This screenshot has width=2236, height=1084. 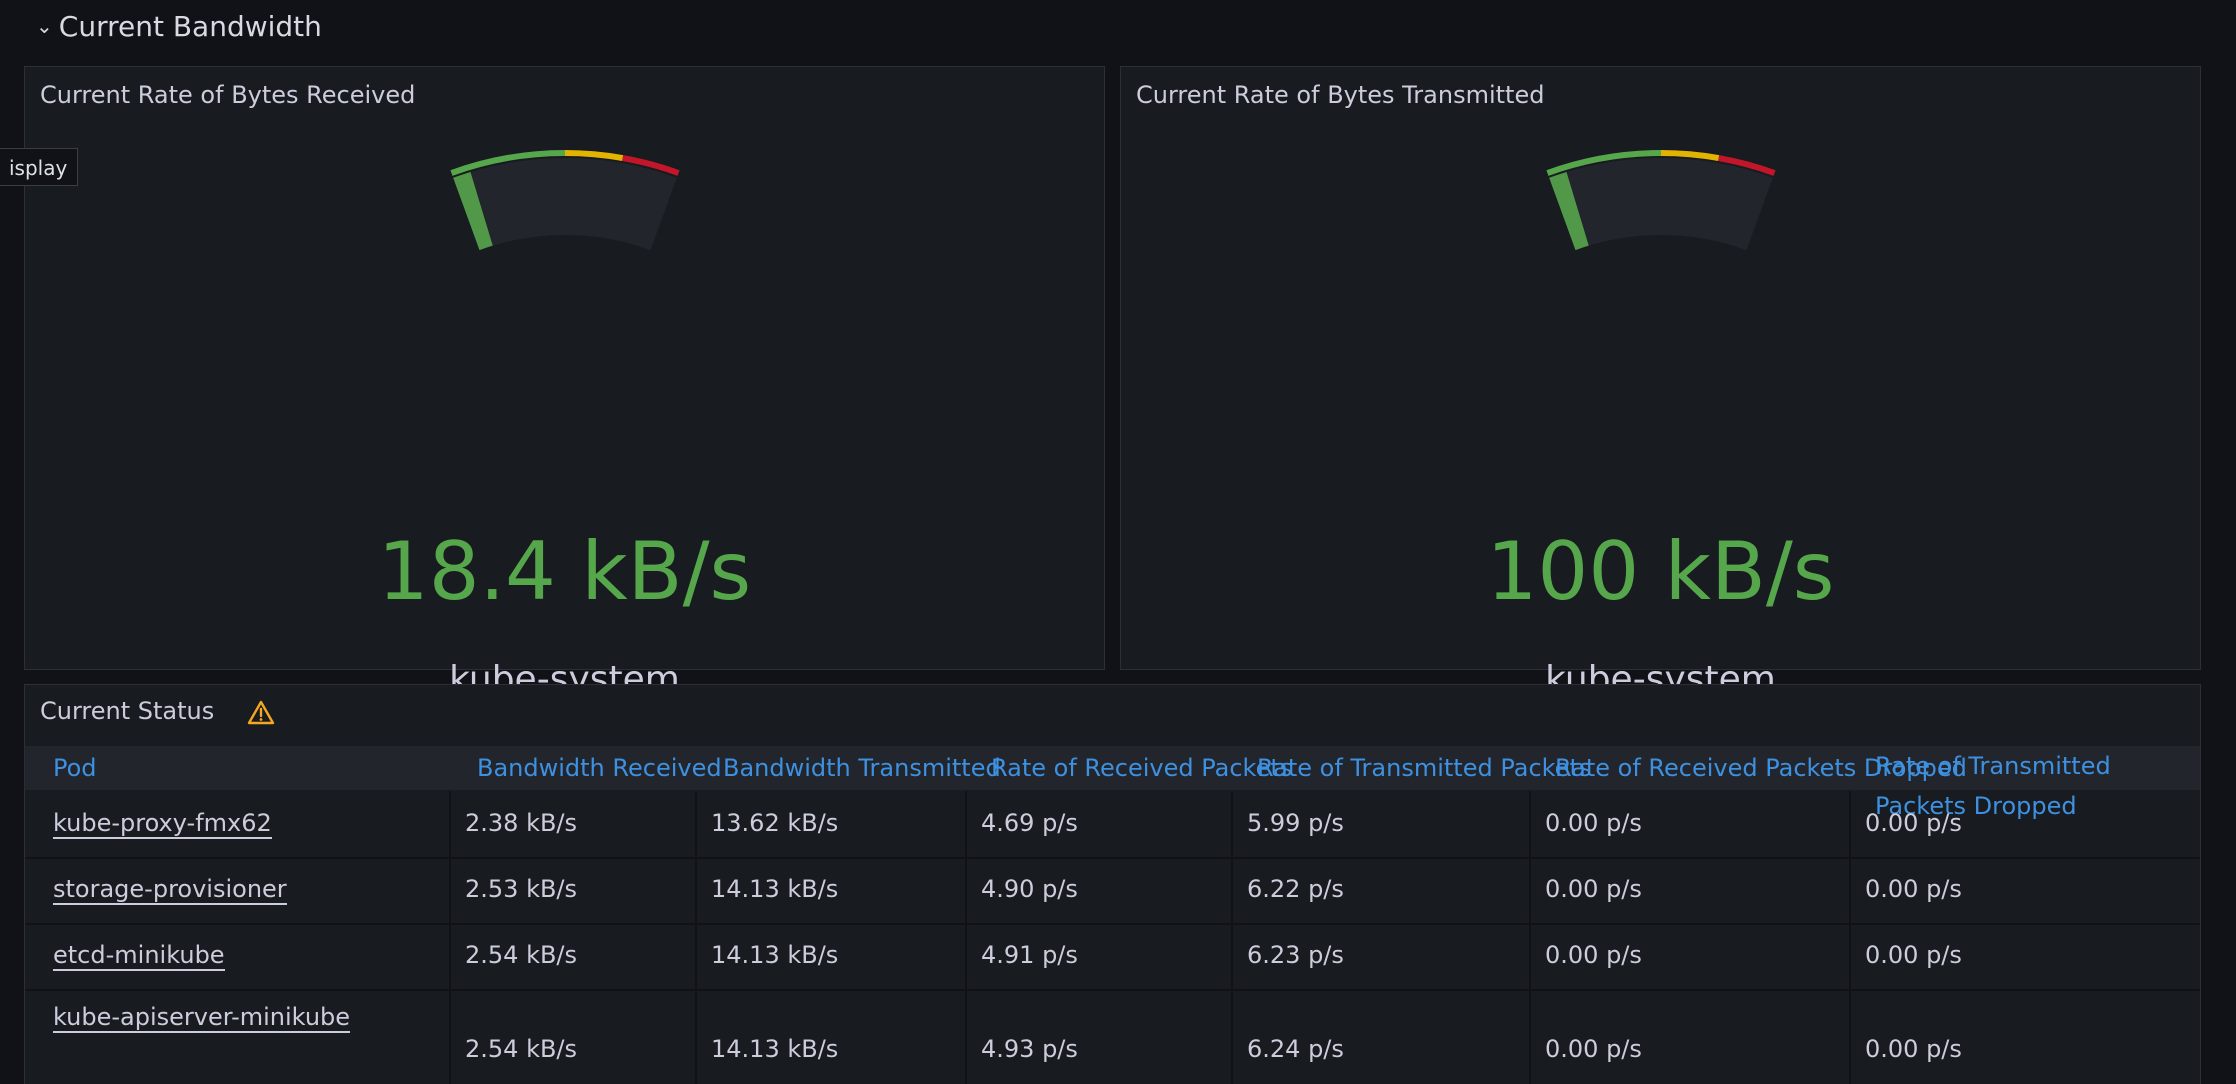 I want to click on table-cell: 4.93 p/s, so click(x=1098, y=1036).